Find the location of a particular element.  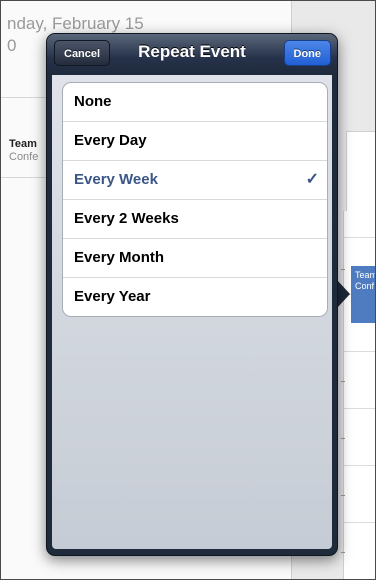

repeat-option-none: None is located at coordinates (195, 102).